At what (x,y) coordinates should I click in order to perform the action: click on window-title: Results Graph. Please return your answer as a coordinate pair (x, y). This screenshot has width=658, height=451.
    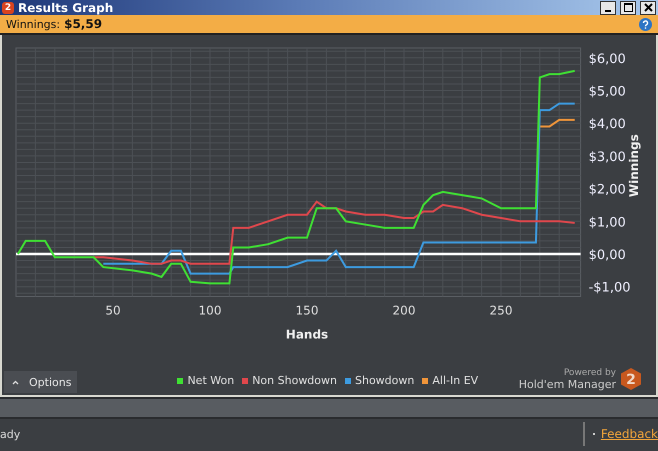
    Looking at the image, I should click on (66, 7).